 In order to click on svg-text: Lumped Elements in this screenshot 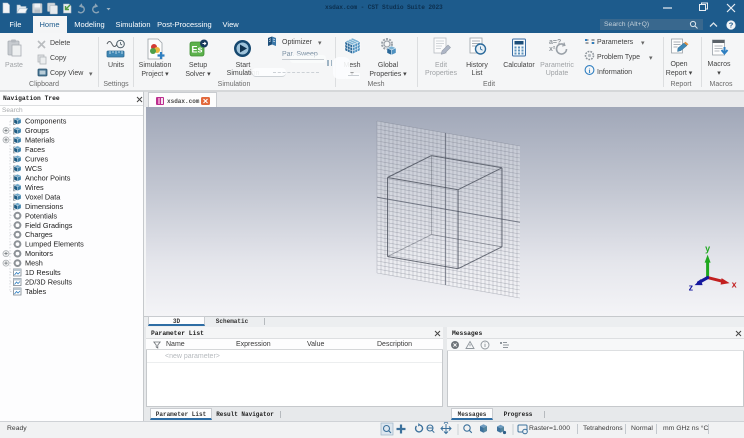, I will do `click(54, 244)`.